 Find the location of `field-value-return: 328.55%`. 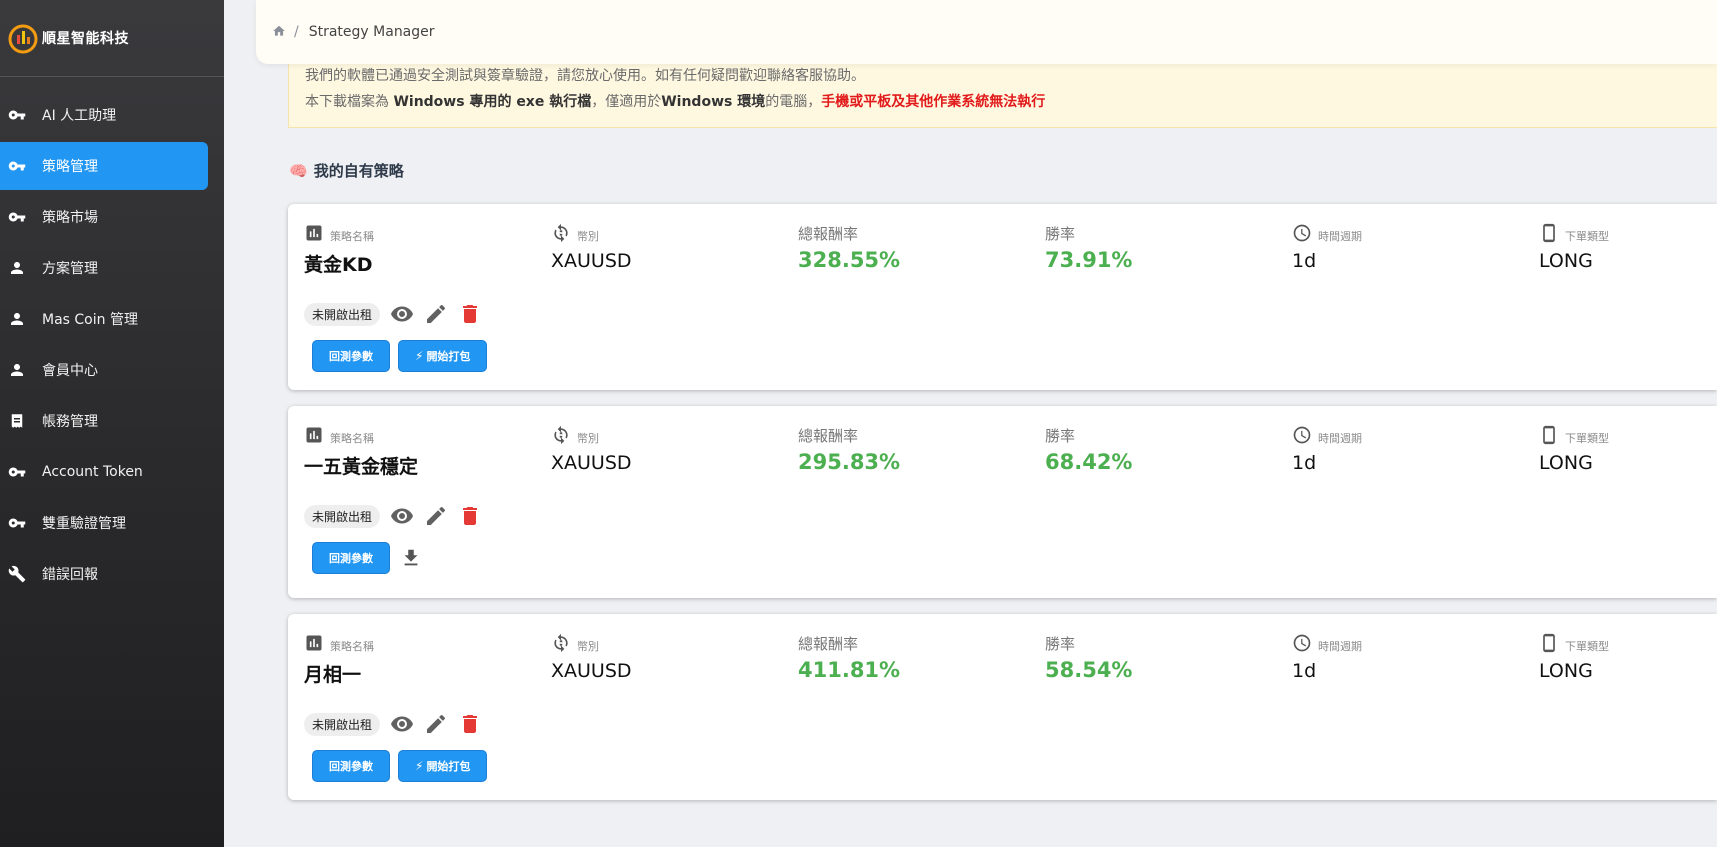

field-value-return: 328.55% is located at coordinates (849, 260).